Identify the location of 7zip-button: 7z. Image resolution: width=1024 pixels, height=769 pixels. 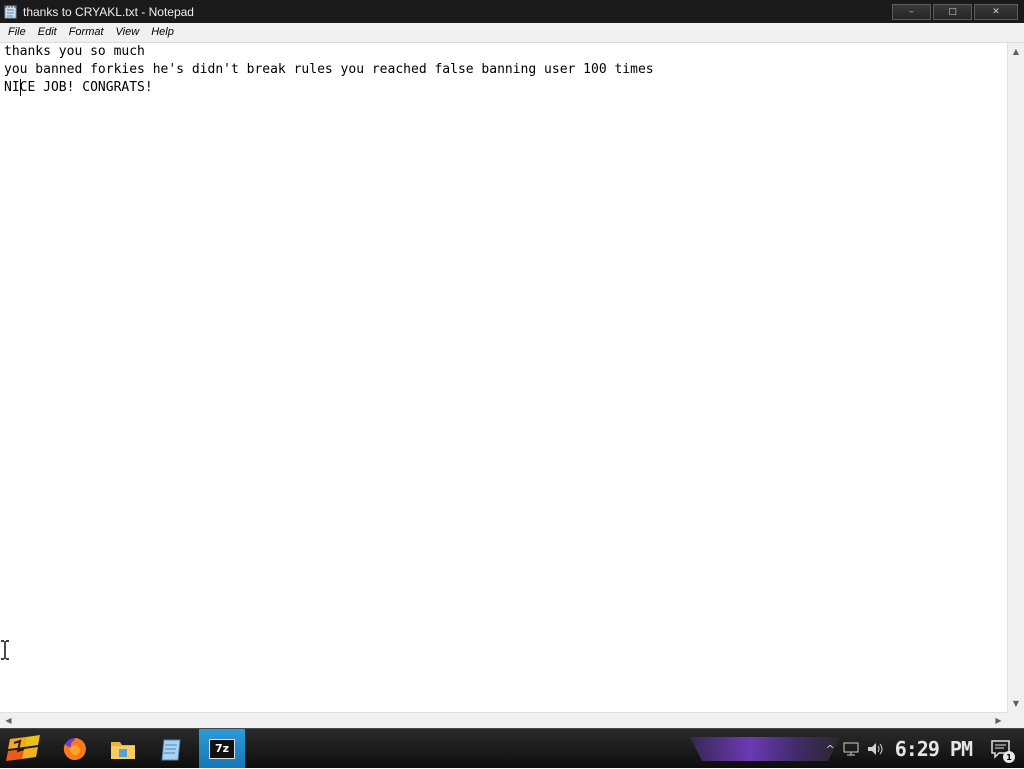
(222, 748).